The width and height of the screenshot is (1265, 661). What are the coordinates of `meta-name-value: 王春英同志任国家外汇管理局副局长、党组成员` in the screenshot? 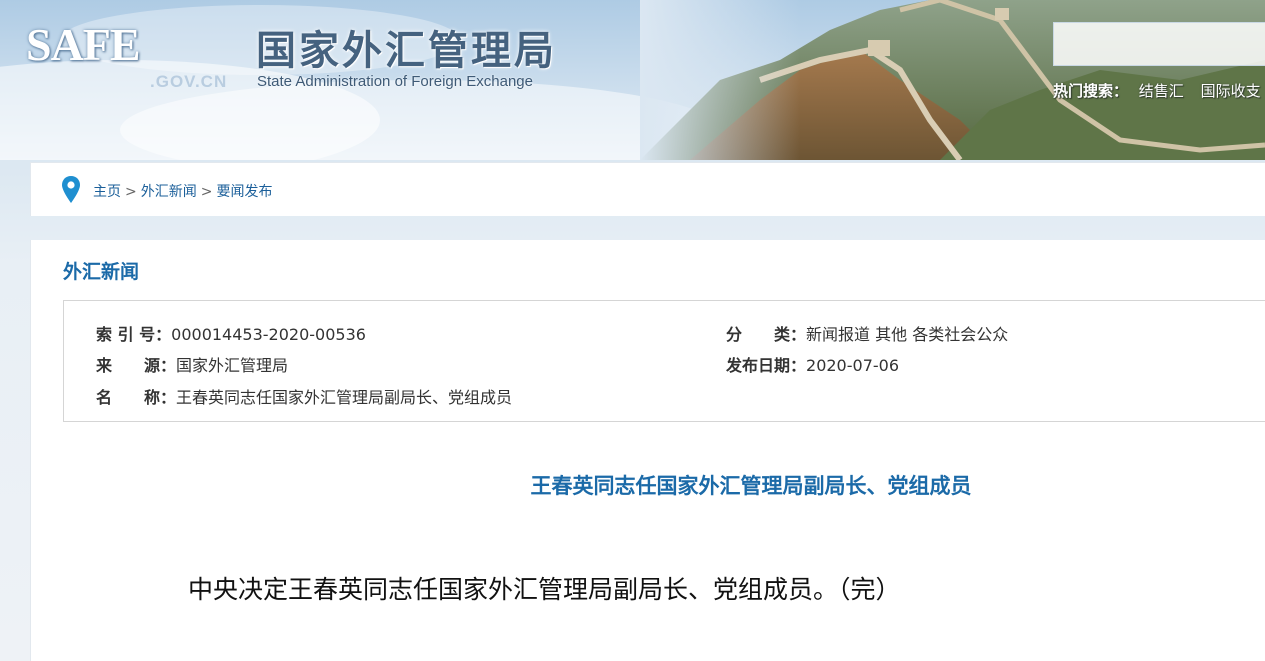 It's located at (344, 397).